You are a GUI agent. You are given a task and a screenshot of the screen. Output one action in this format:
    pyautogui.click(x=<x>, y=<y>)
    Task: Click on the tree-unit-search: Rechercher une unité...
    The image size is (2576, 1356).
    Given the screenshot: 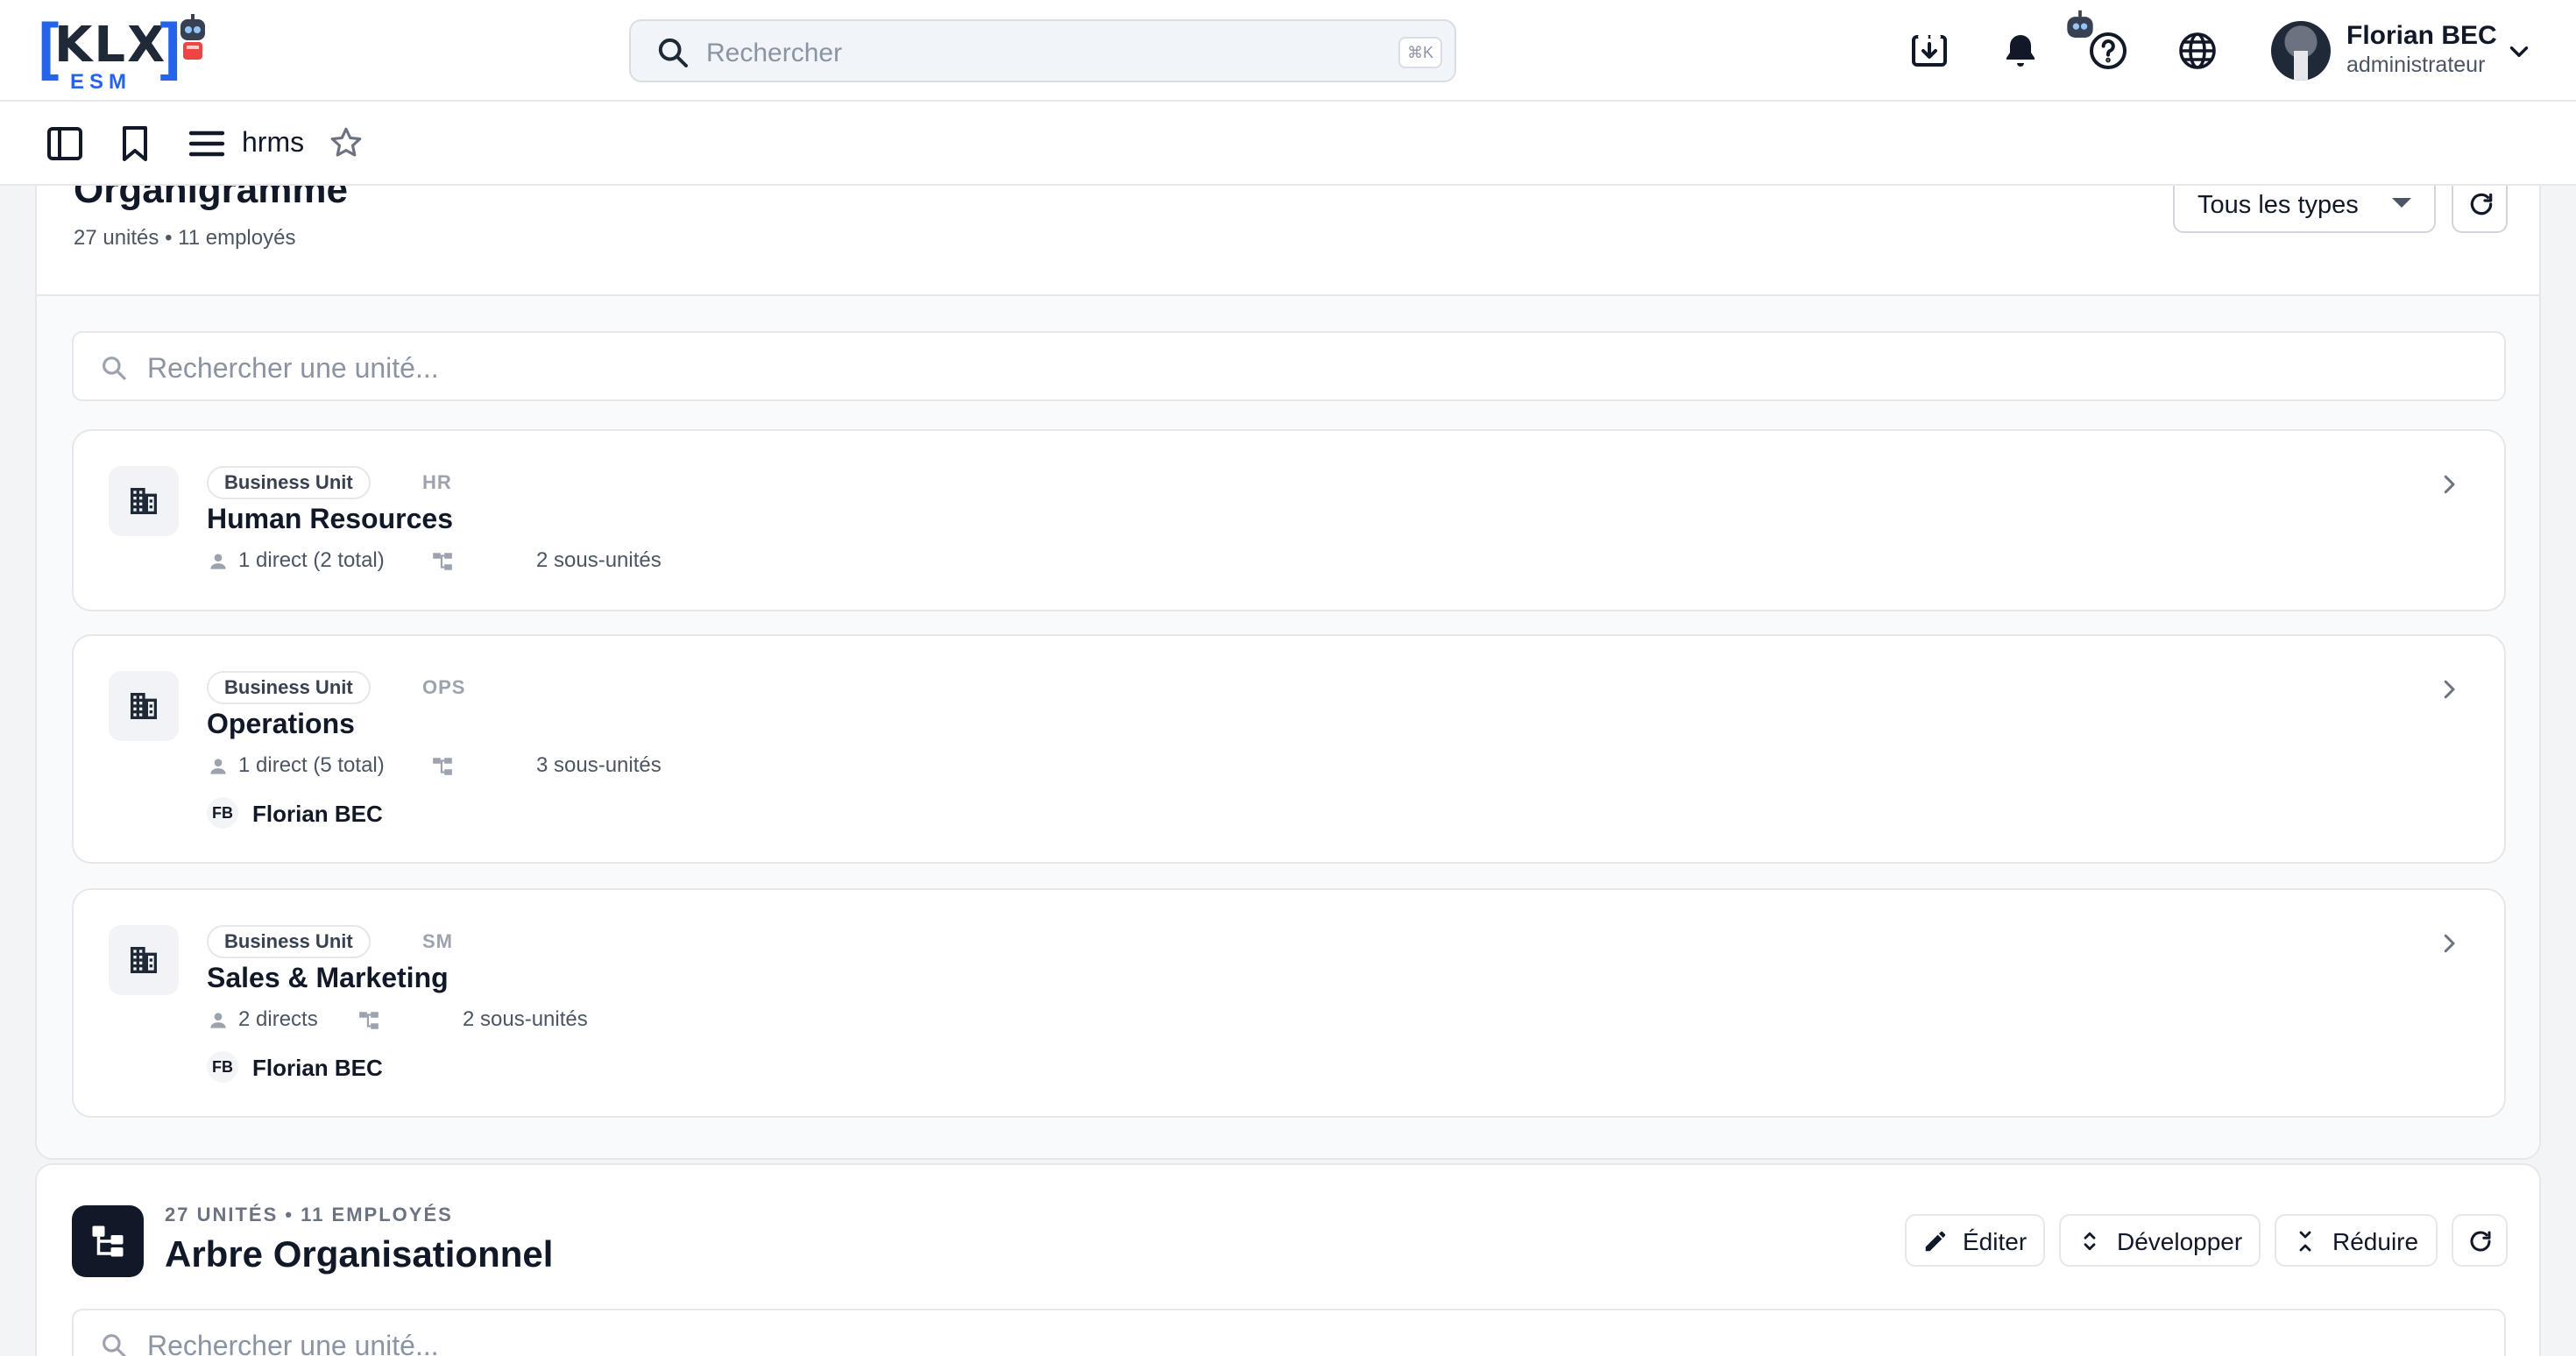 What is the action you would take?
    pyautogui.click(x=1289, y=1332)
    